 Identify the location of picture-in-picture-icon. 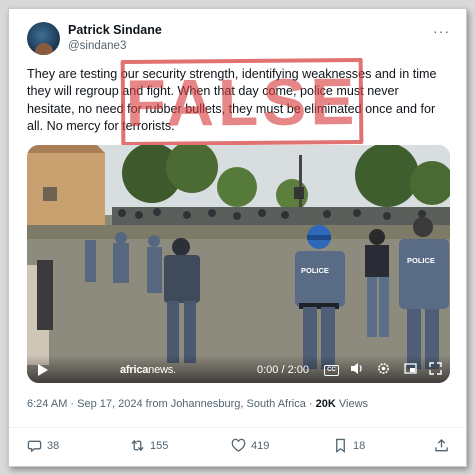
(410, 370).